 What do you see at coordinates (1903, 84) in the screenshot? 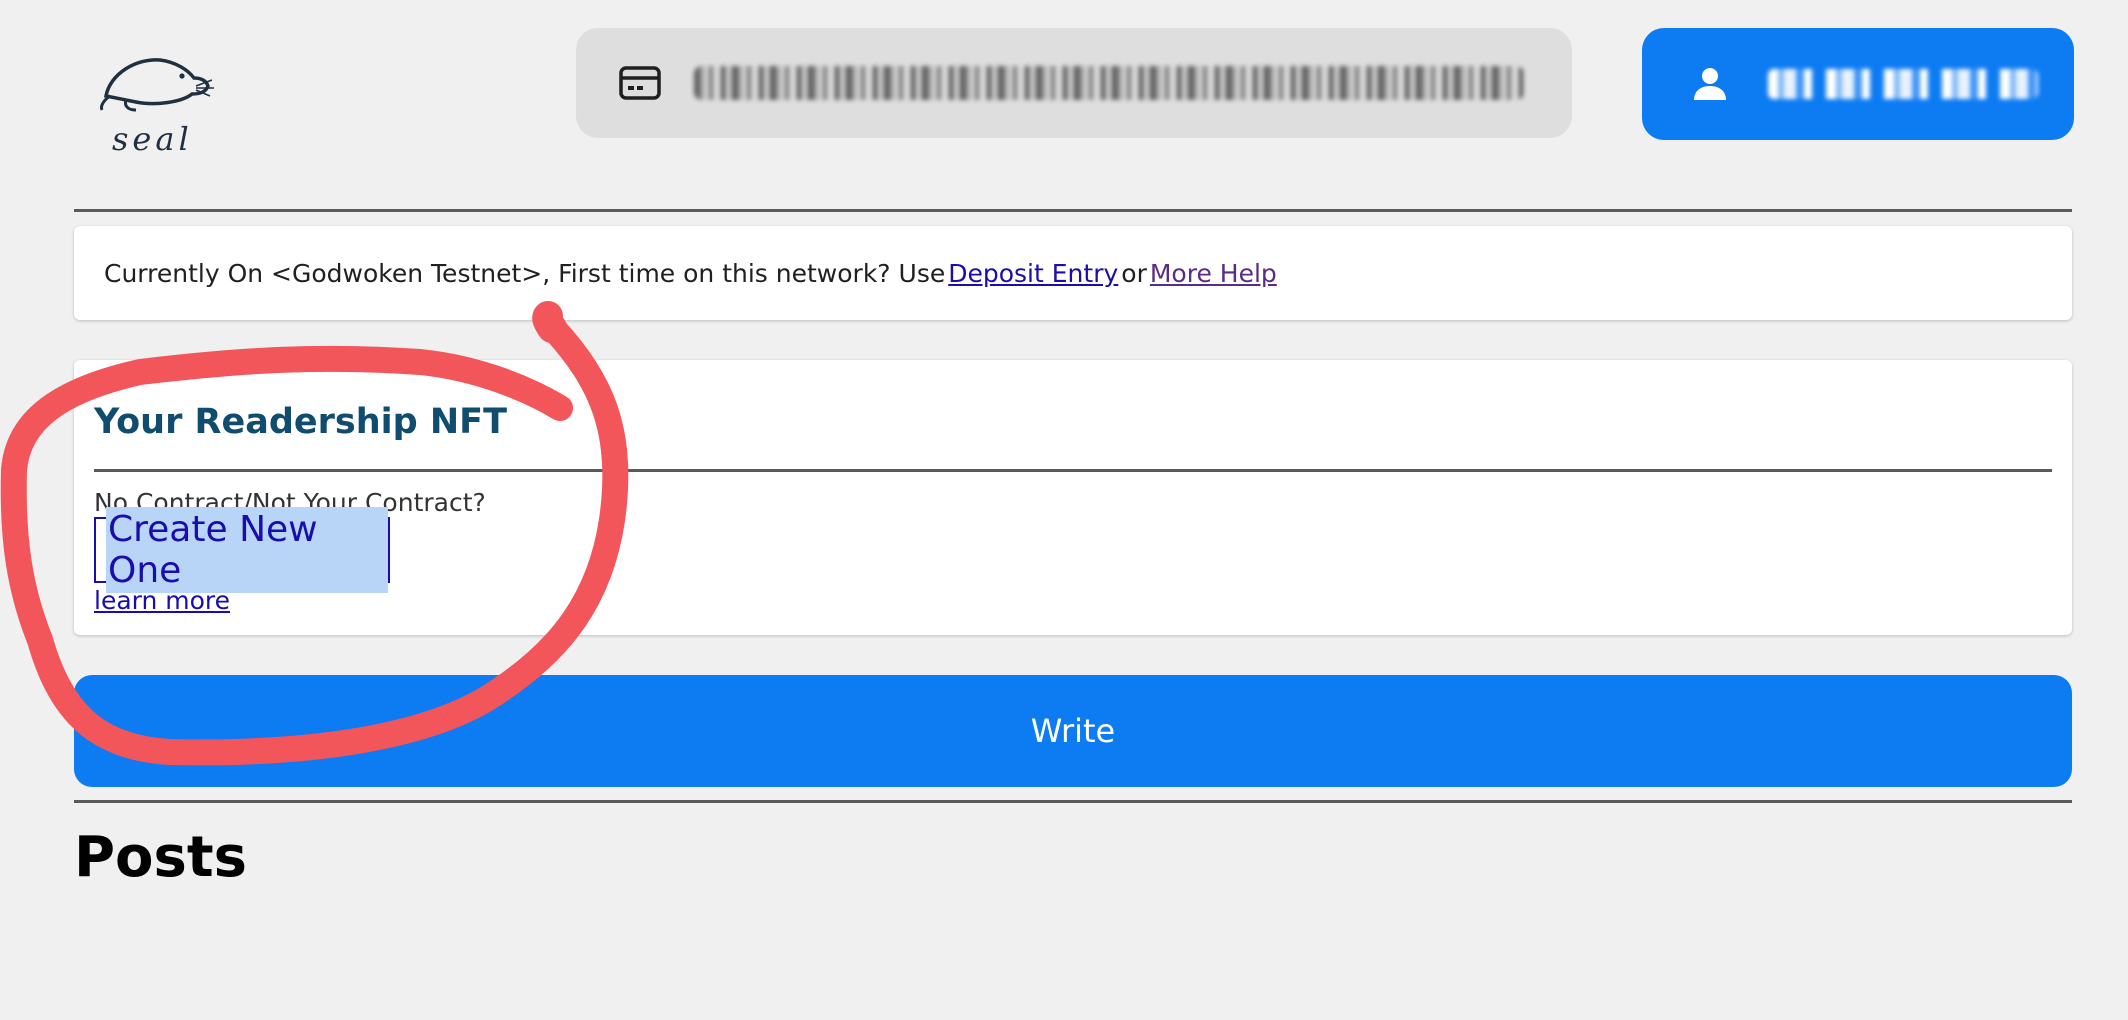
I see `account-name` at bounding box center [1903, 84].